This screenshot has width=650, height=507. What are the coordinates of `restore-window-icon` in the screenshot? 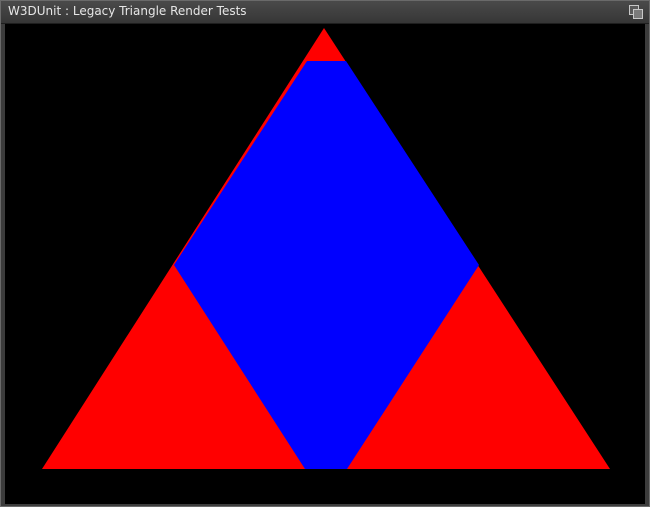 It's located at (636, 12).